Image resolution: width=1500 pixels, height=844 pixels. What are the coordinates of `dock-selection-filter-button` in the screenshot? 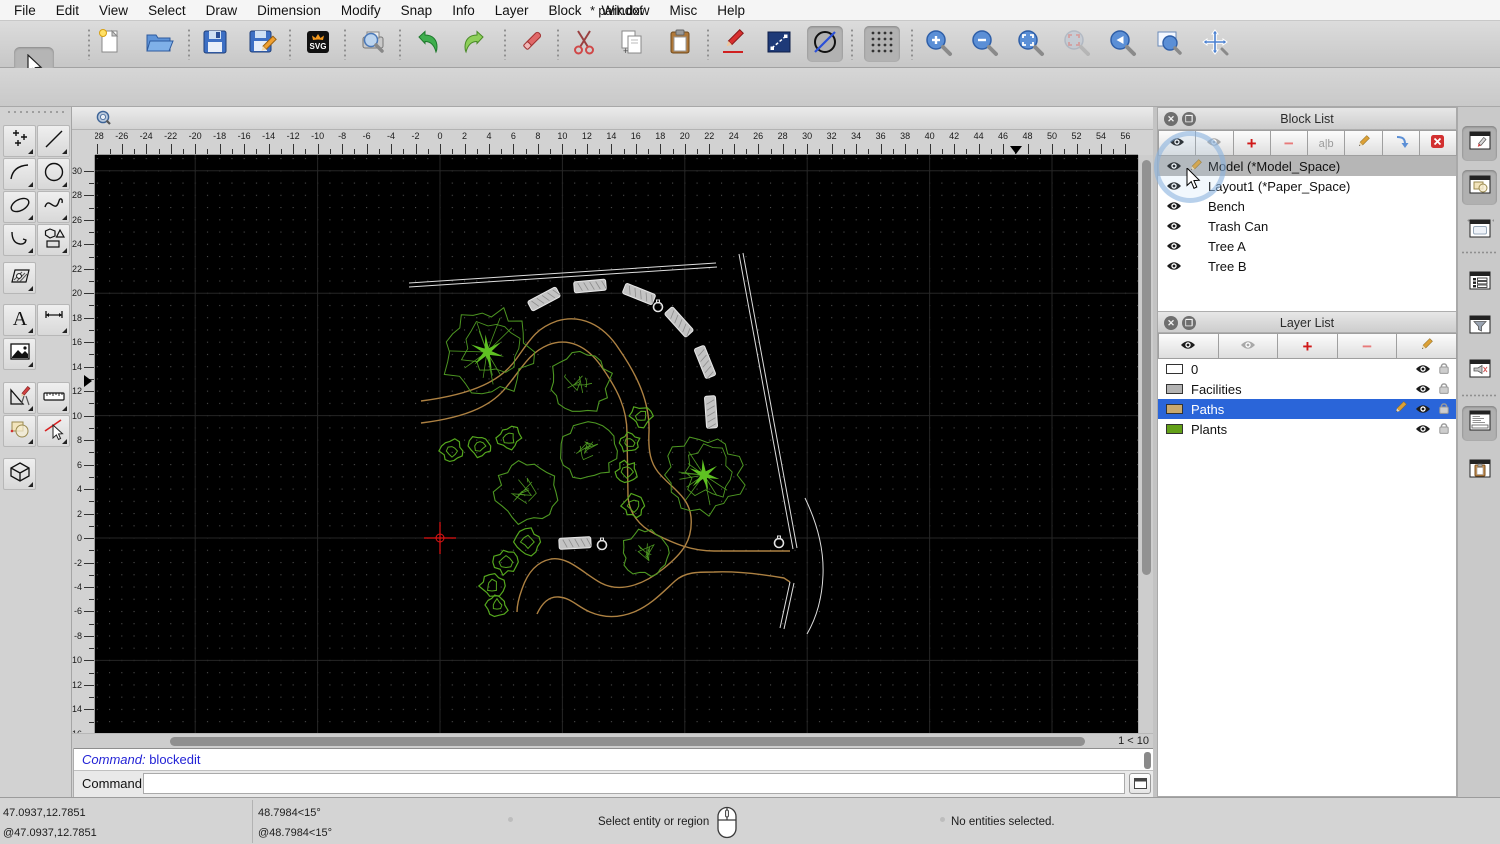 It's located at (1479, 327).